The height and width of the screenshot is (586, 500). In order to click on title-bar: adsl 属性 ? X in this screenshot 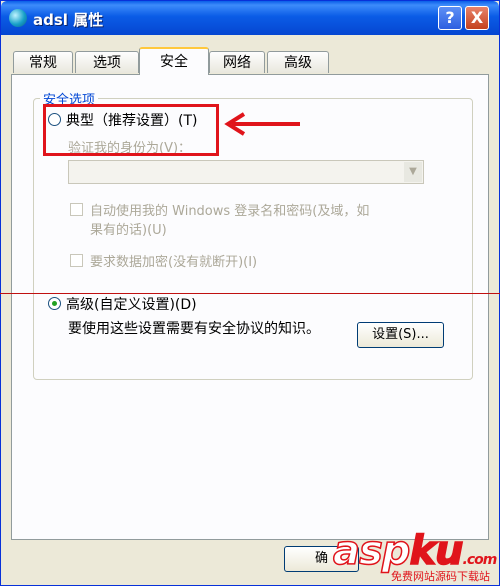, I will do `click(250, 18)`.